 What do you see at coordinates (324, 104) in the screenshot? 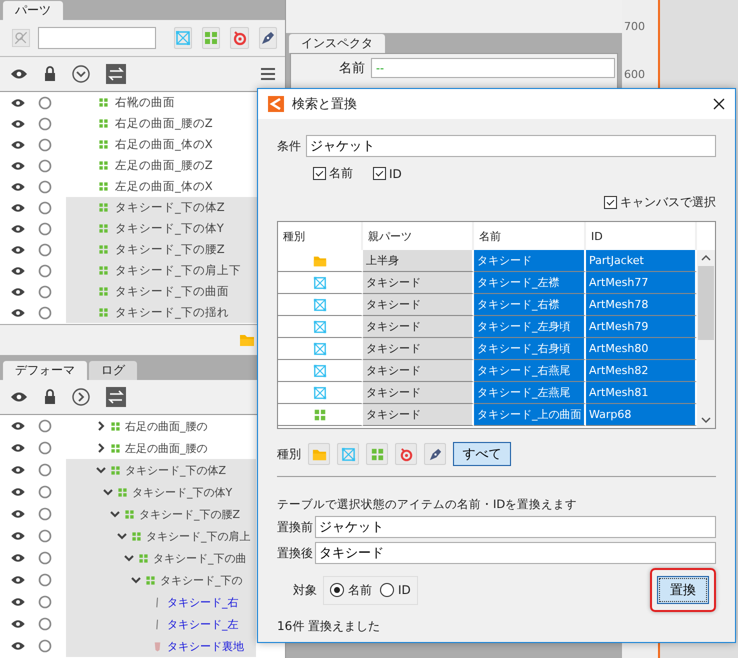
I see `dialog-title: 検索と置換` at bounding box center [324, 104].